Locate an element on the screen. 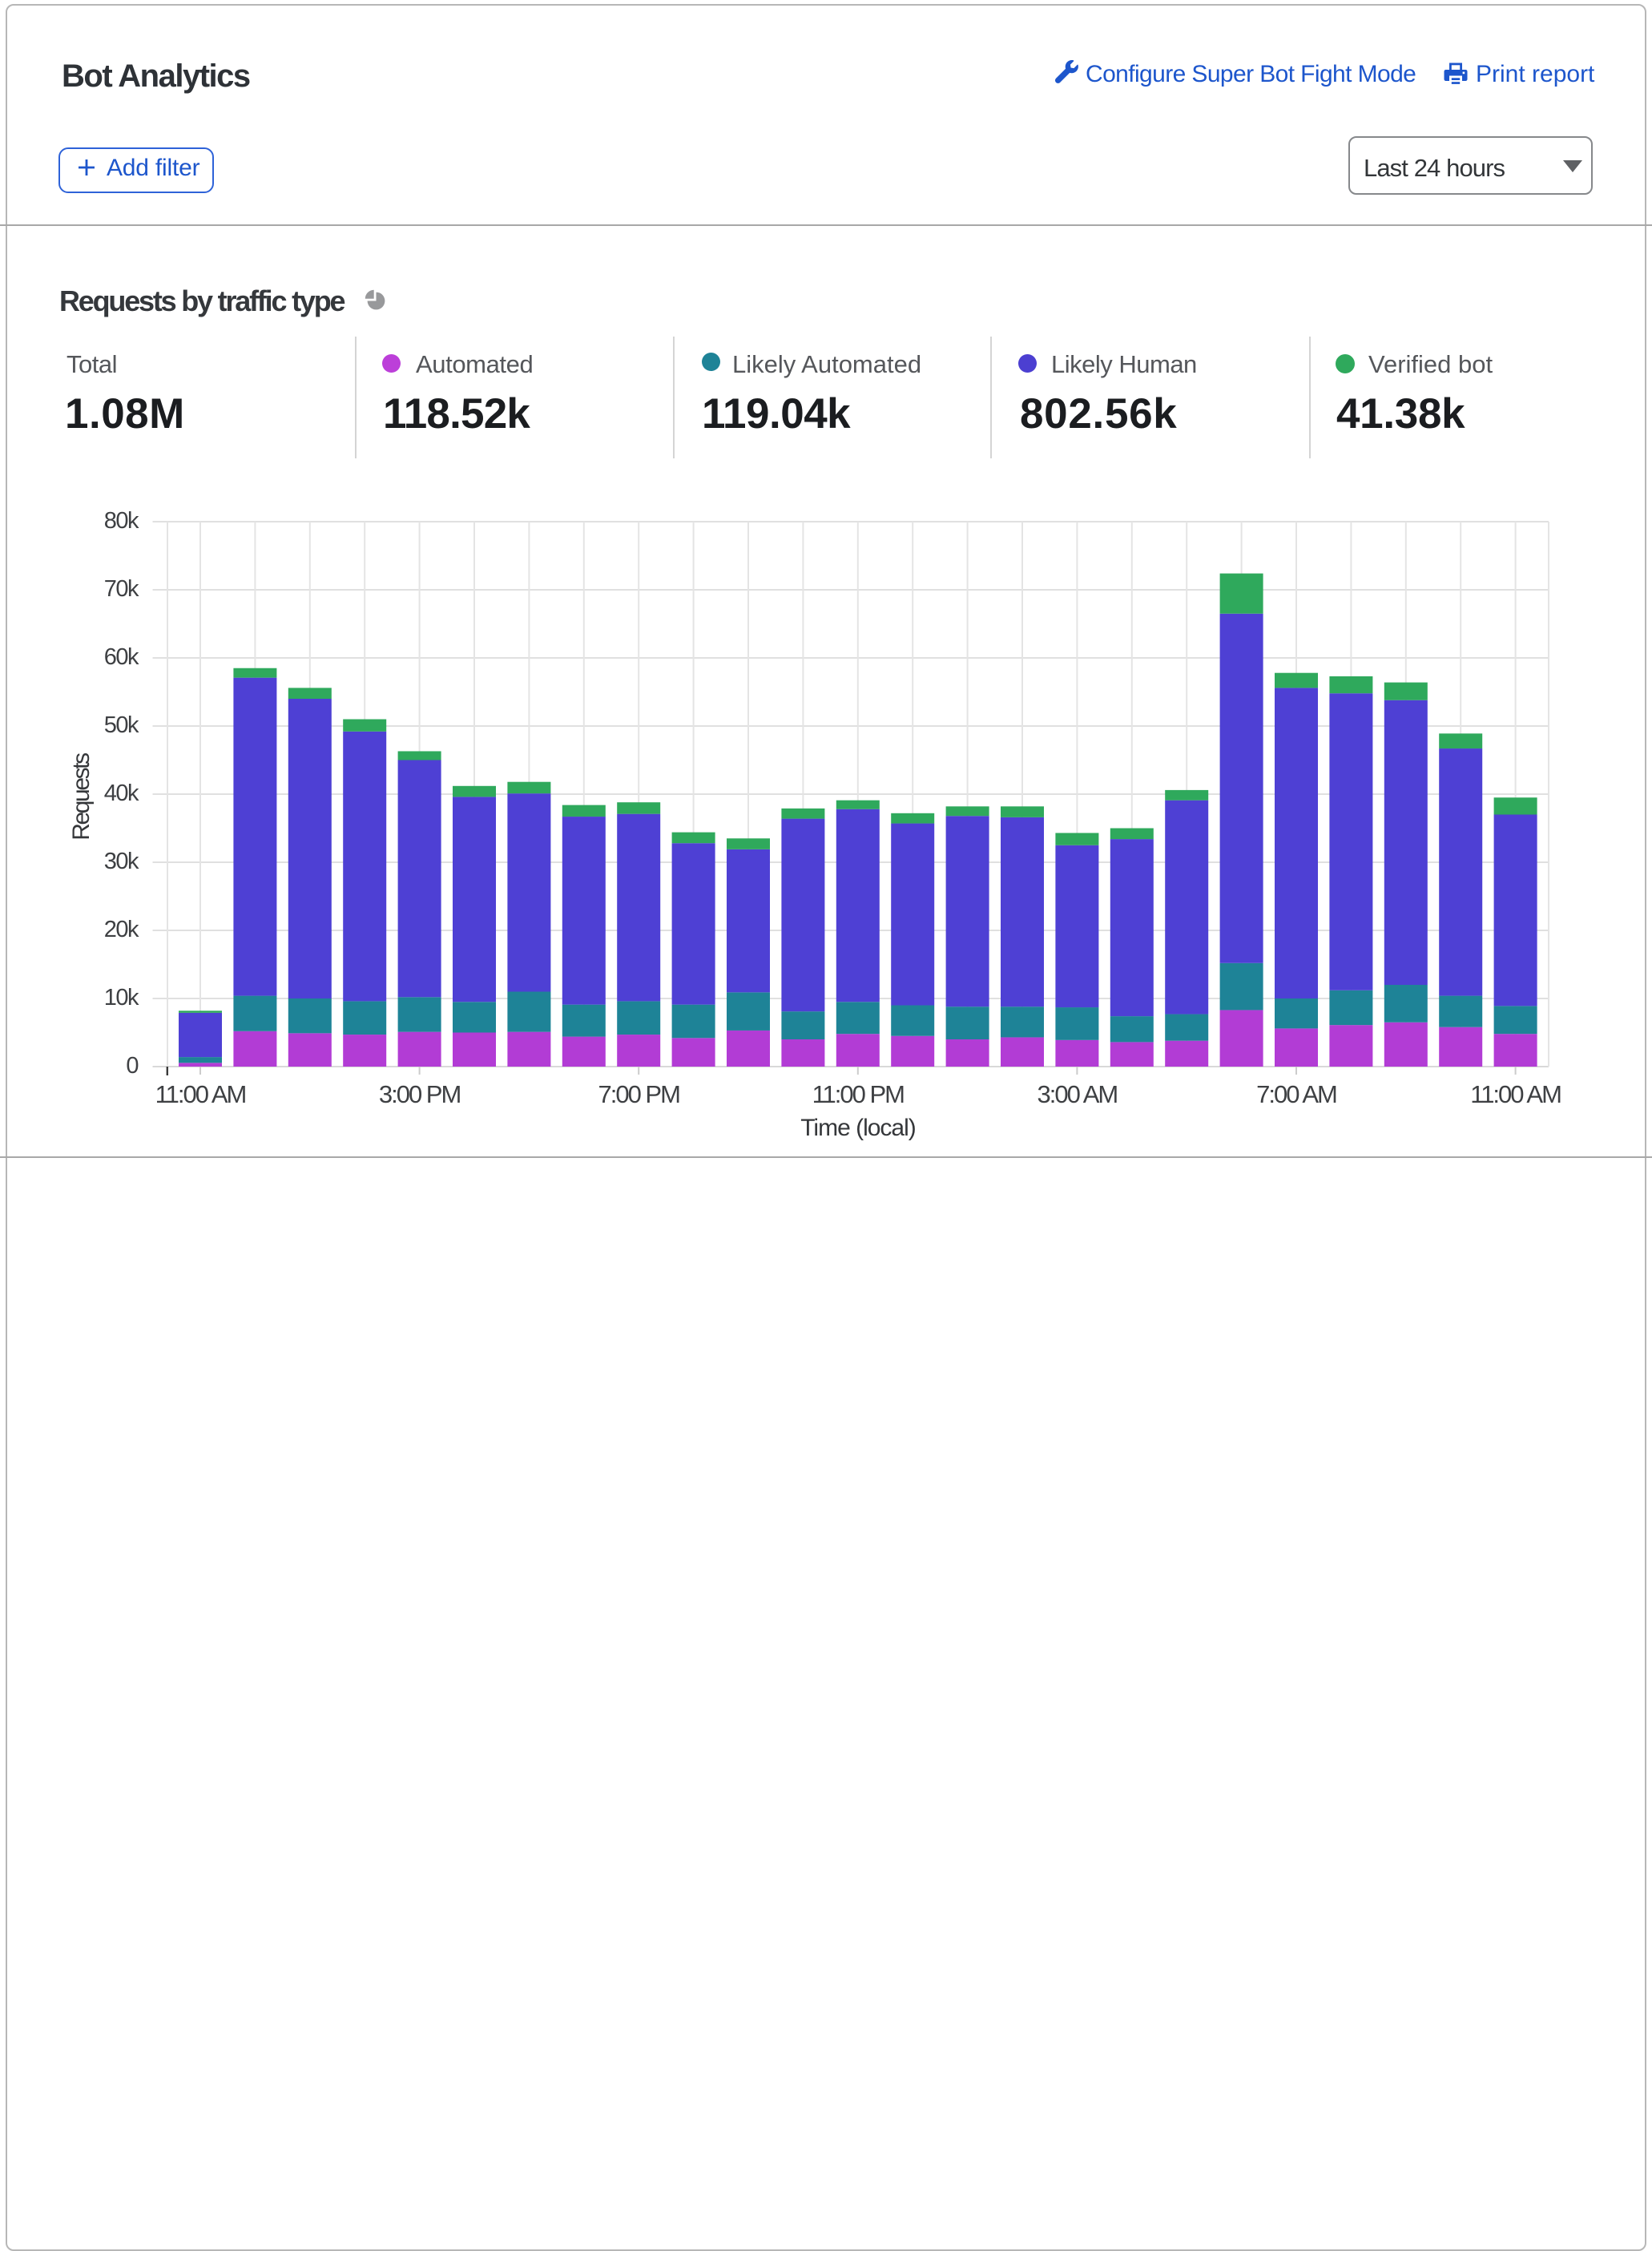 This screenshot has width=1652, height=2251. svg-text: 7:00 PM is located at coordinates (638, 1094).